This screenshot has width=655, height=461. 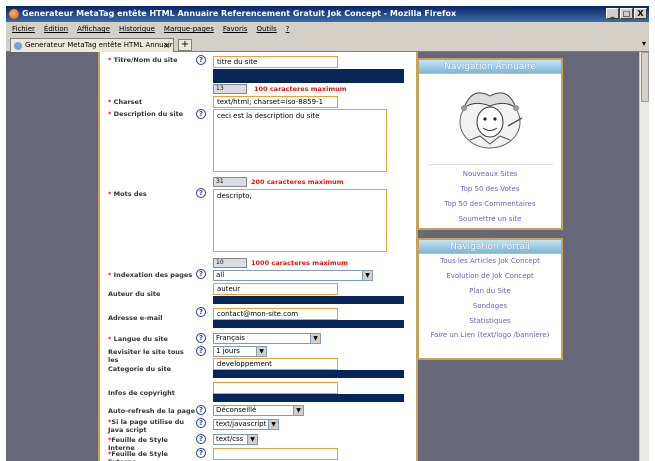 What do you see at coordinates (138, 455) in the screenshot?
I see `css-external-label: *Feuille de Style Externe` at bounding box center [138, 455].